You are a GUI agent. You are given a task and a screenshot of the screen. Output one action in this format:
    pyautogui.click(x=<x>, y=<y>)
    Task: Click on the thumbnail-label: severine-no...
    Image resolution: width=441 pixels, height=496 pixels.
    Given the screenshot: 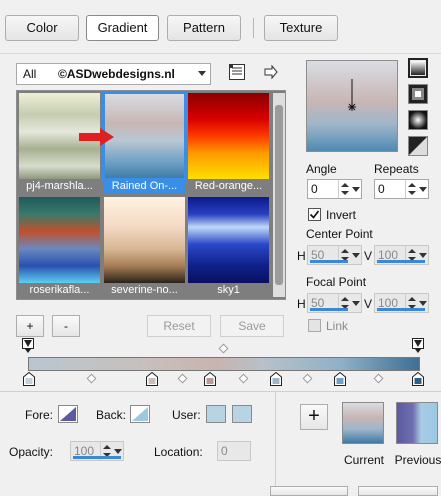 What is the action you would take?
    pyautogui.click(x=144, y=290)
    